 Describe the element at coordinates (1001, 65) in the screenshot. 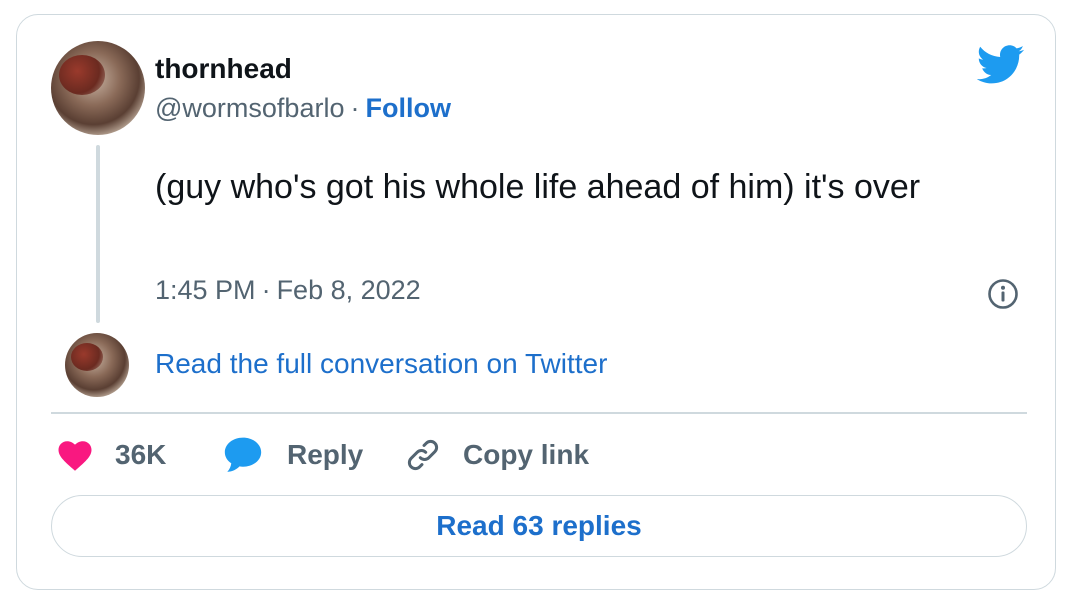

I see `twitter-bird-icon` at that location.